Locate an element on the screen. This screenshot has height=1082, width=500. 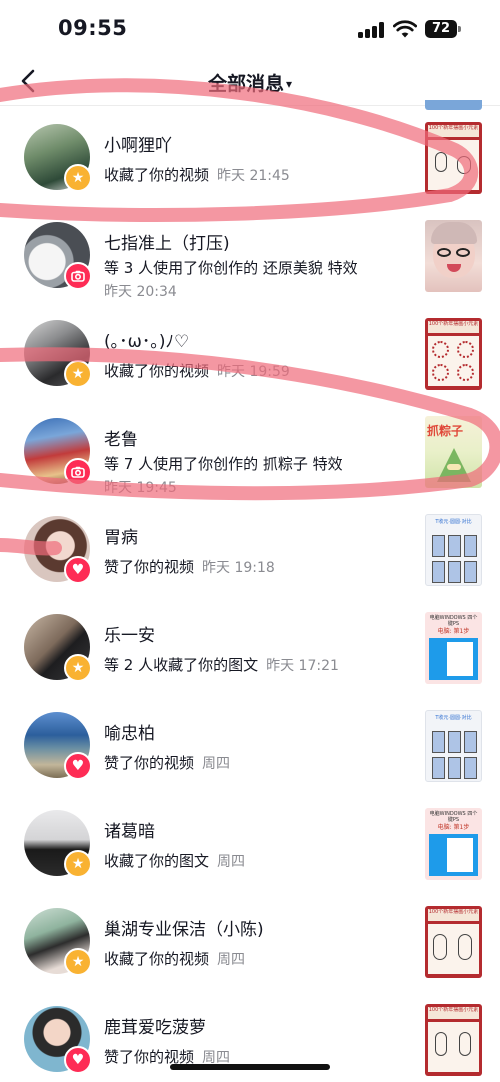
timestamp: 昨天 20:34 is located at coordinates (140, 292).